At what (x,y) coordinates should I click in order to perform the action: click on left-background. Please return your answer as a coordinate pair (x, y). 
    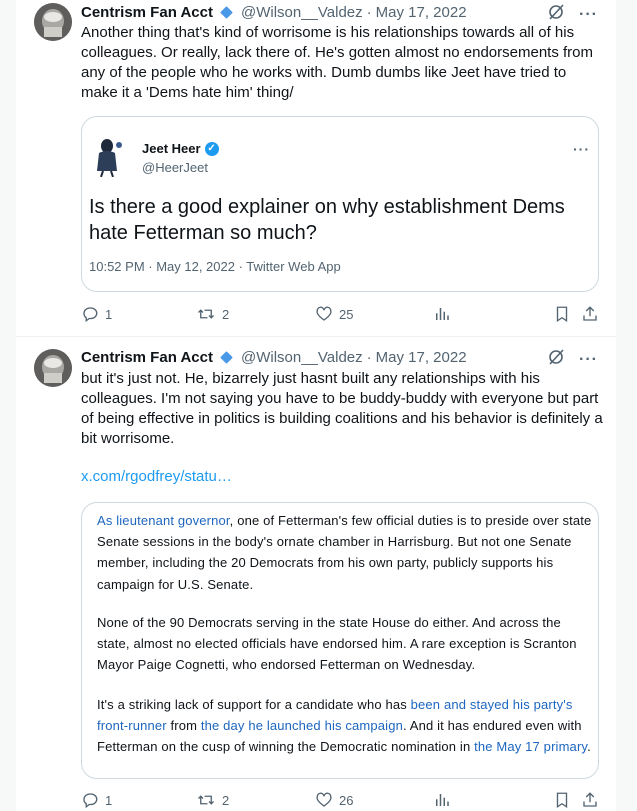
    Looking at the image, I should click on (8, 405).